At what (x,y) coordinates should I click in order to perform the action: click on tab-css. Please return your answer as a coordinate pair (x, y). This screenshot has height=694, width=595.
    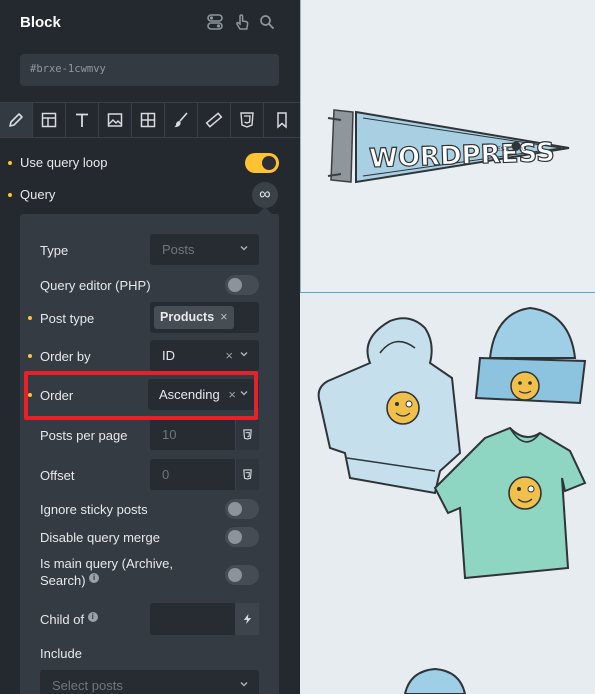
    Looking at the image, I should click on (247, 120).